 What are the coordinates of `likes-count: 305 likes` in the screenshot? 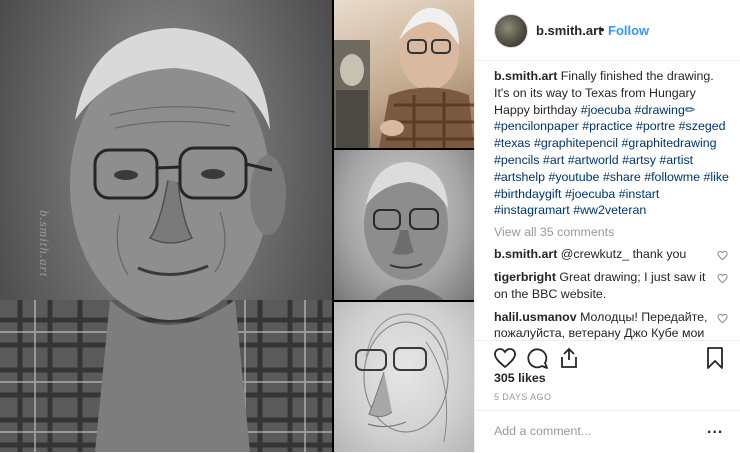 It's located at (520, 378).